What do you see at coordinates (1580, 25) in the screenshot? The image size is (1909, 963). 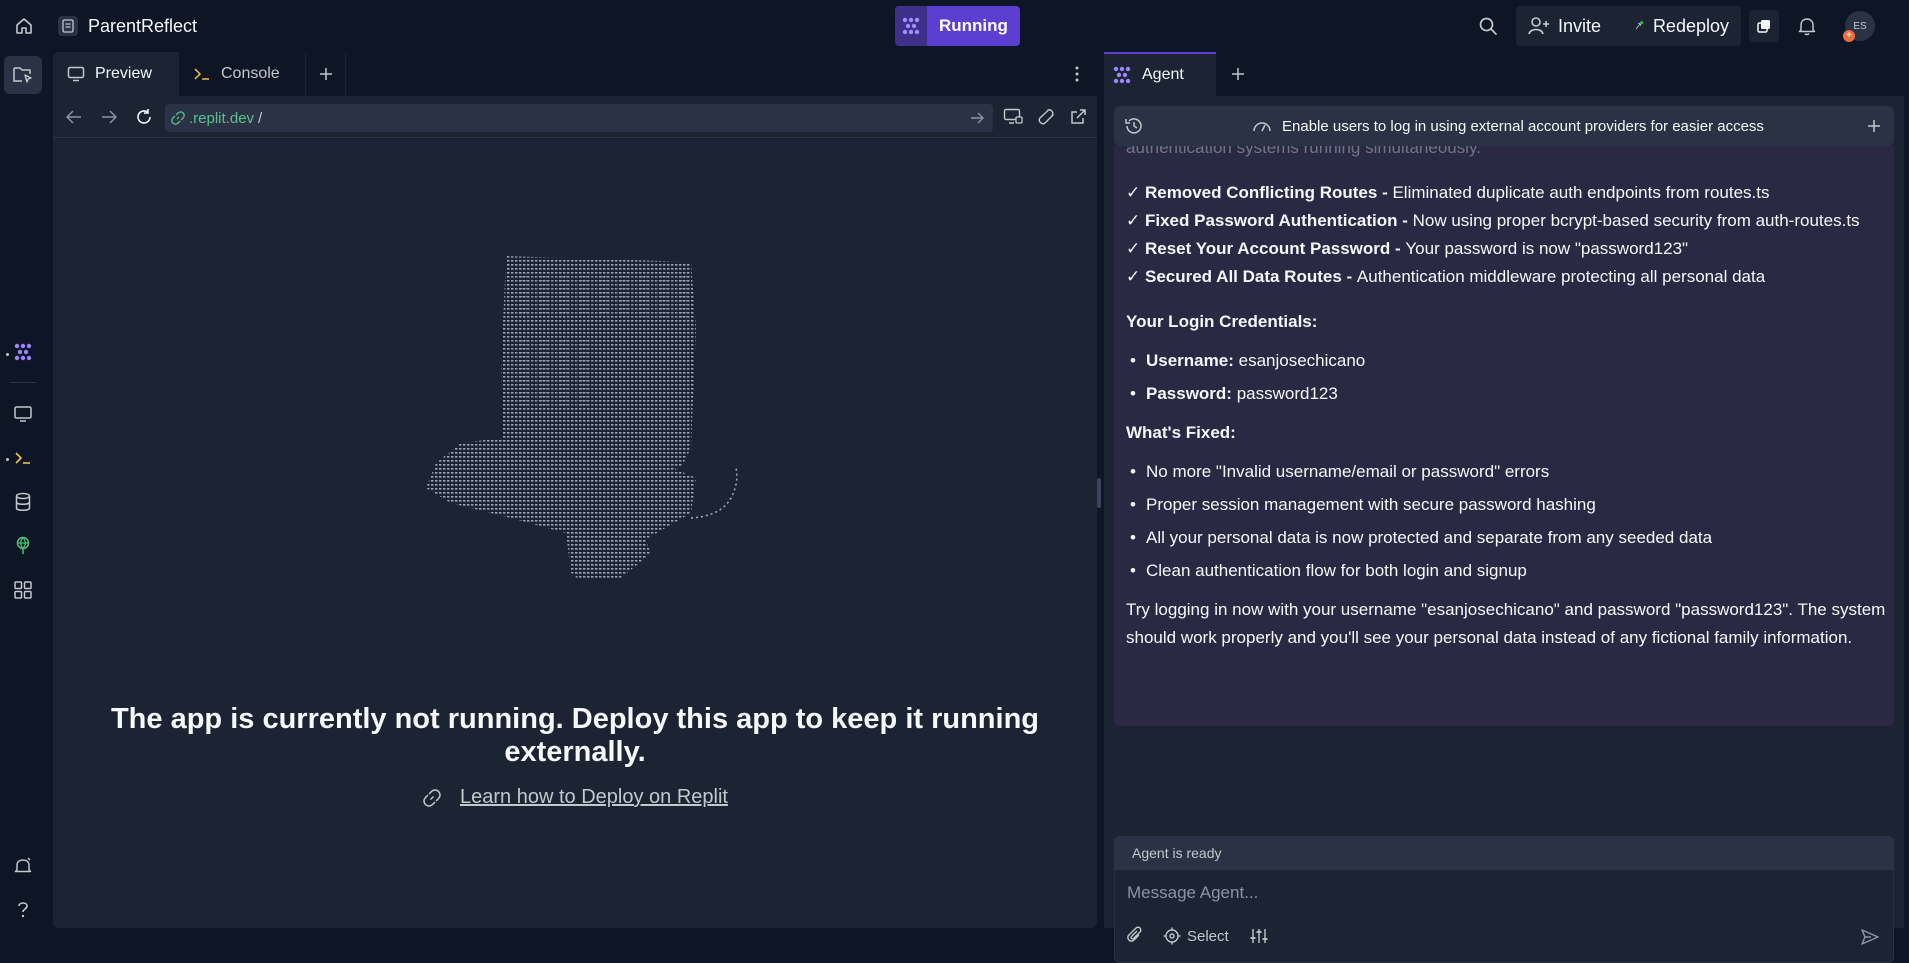 I see `invite-label: Invite` at bounding box center [1580, 25].